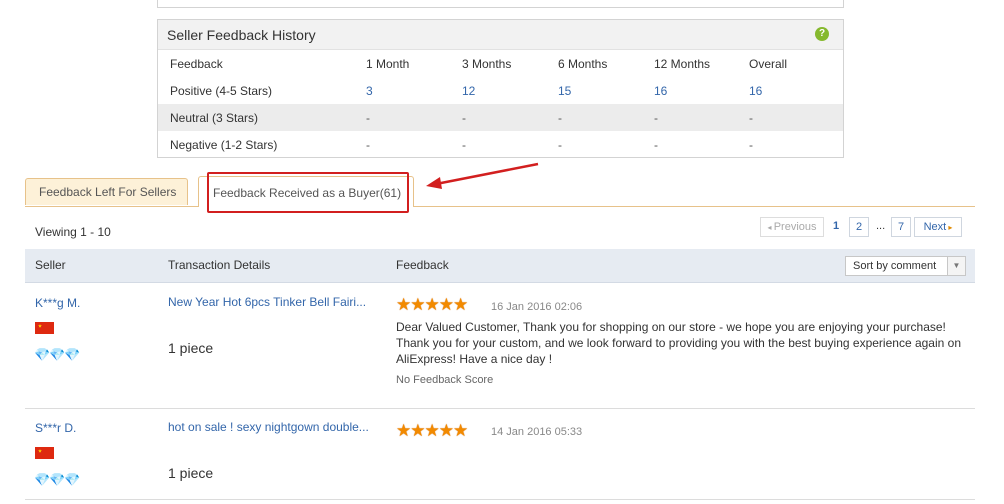  Describe the element at coordinates (500, 4) in the screenshot. I see `top-panel-stub` at that location.